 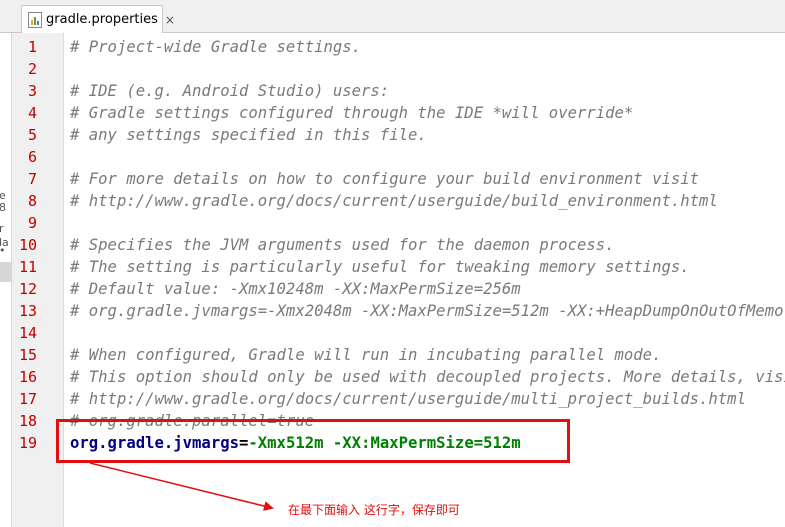 I want to click on line-number: 6, so click(x=32, y=157).